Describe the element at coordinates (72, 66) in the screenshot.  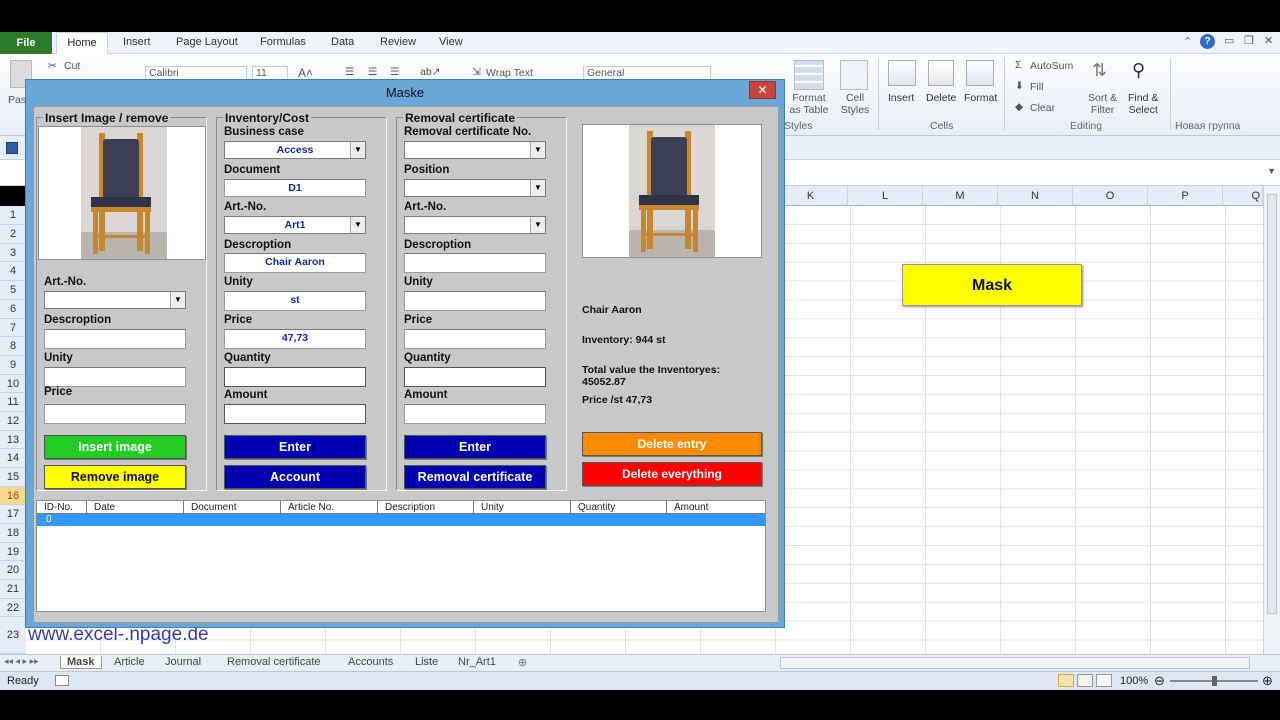
I see `cut-button: Cut` at that location.